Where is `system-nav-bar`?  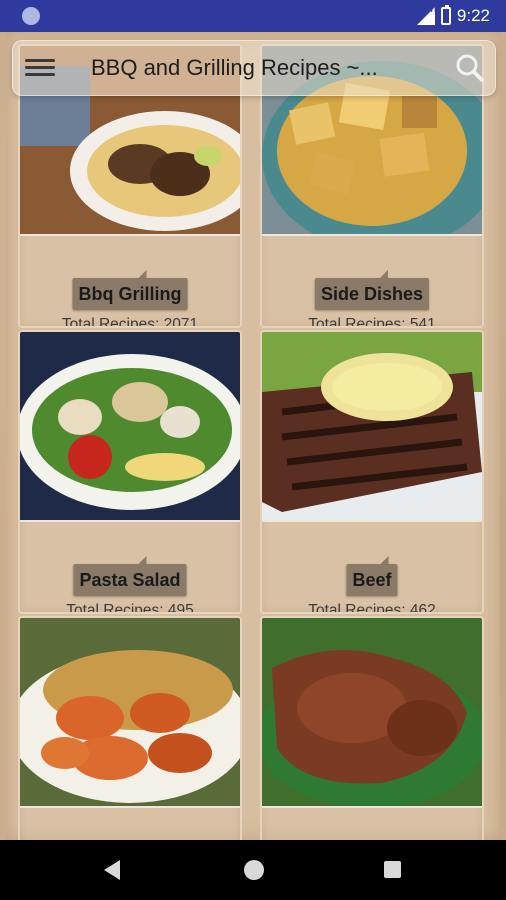 system-nav-bar is located at coordinates (253, 870).